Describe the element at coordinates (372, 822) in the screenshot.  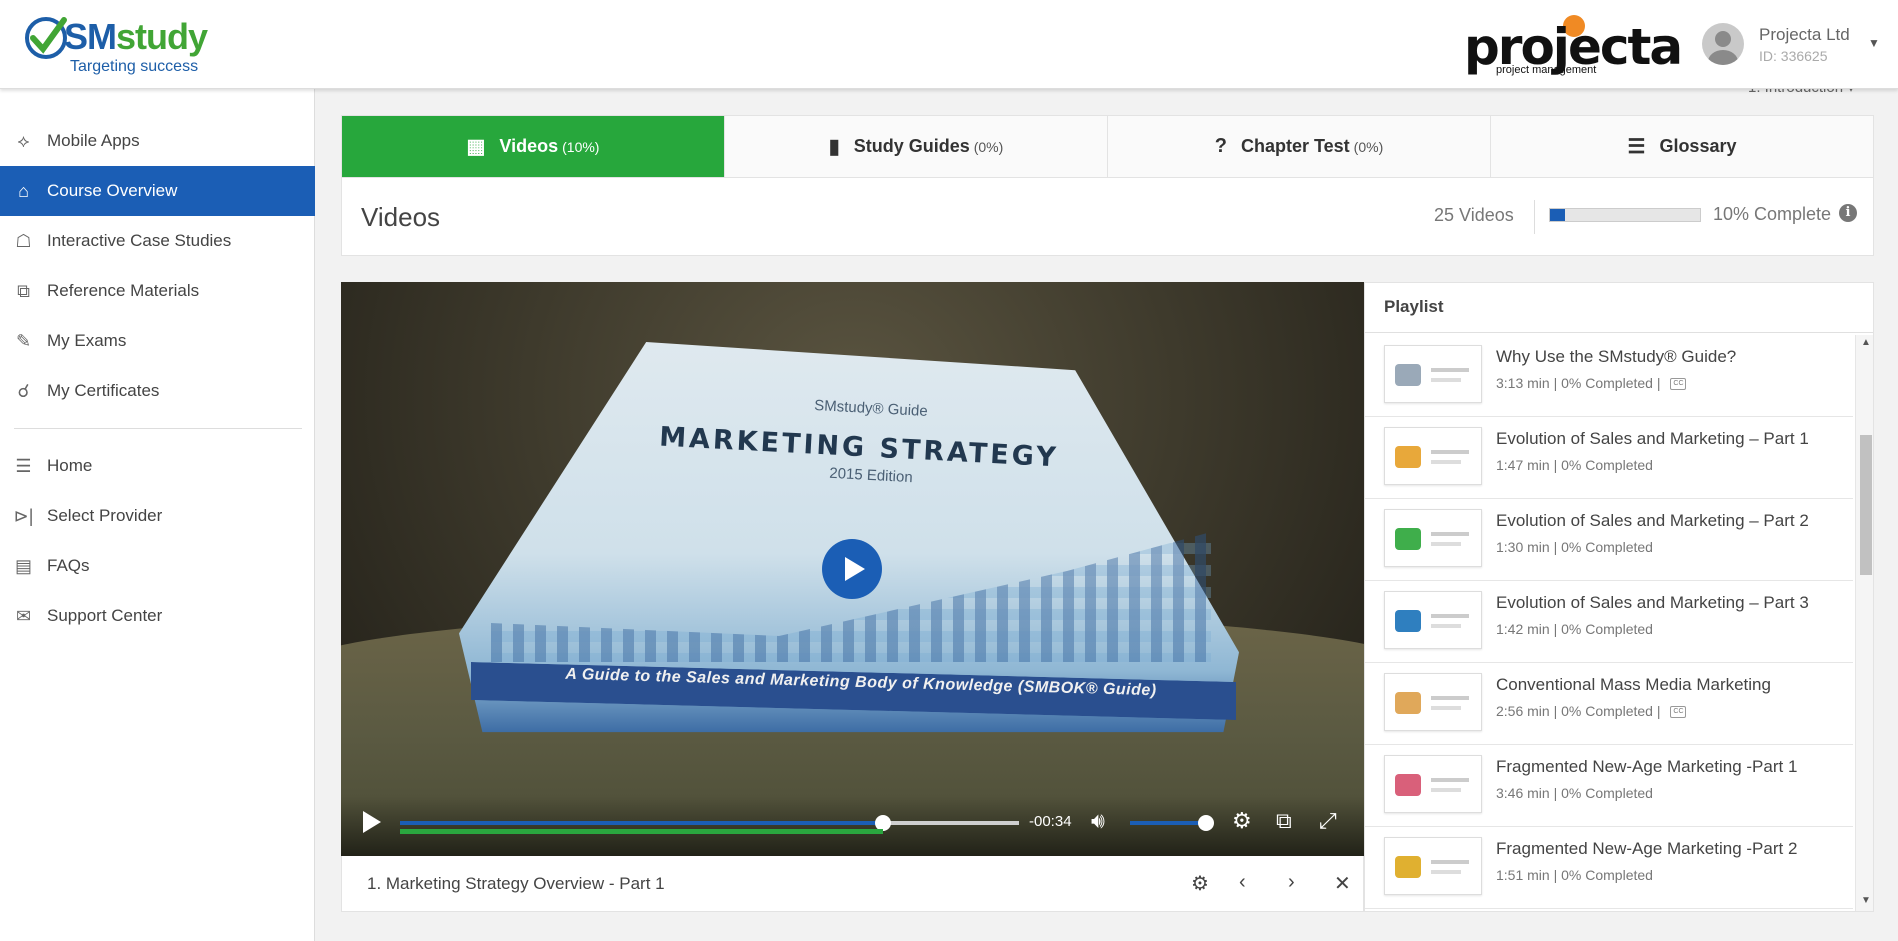
I see `play-button` at that location.